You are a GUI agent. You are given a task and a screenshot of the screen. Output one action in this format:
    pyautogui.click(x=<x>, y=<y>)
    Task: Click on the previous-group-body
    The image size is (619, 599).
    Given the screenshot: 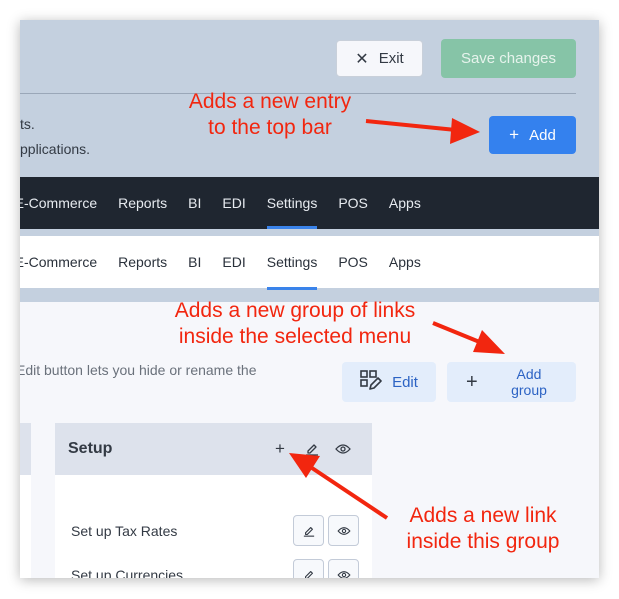 What is the action you would take?
    pyautogui.click(x=25, y=526)
    